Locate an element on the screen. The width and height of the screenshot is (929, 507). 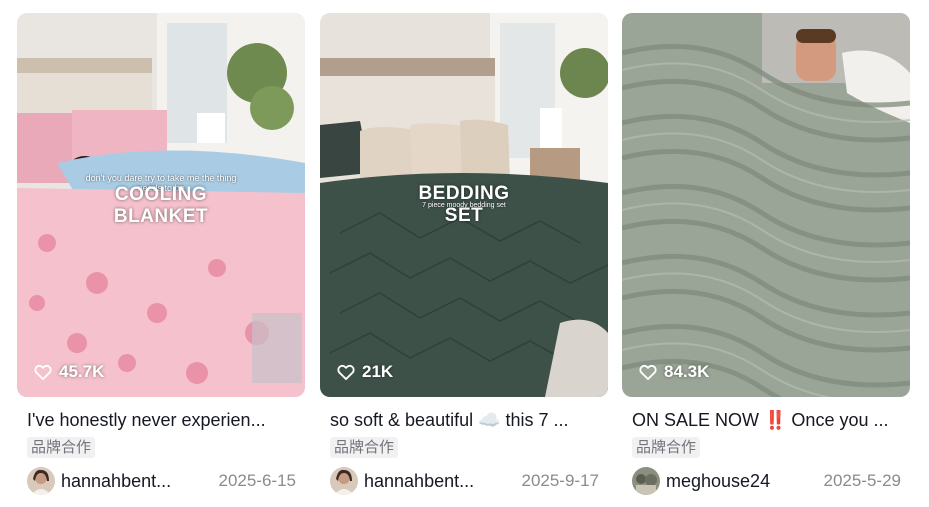
post-date: 2025-9-17 is located at coordinates (560, 480).